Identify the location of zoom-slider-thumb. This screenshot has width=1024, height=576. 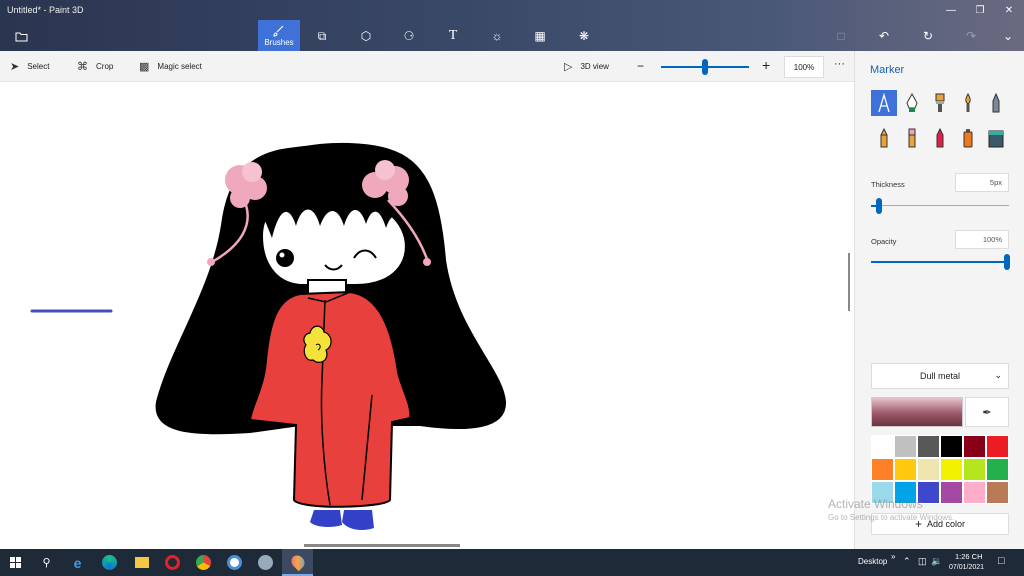
(705, 67).